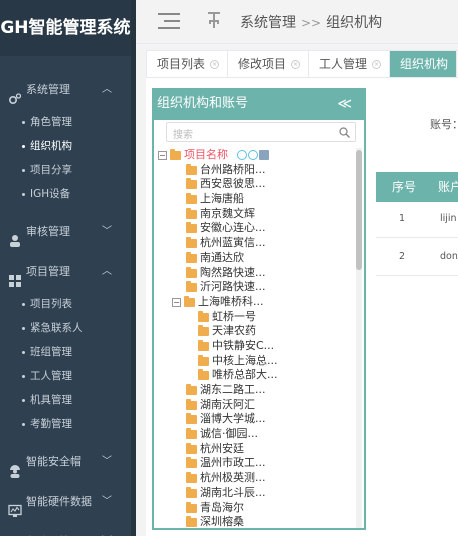 This screenshot has height=536, width=458. What do you see at coordinates (253, 155) in the screenshot?
I see `edit-icon` at bounding box center [253, 155].